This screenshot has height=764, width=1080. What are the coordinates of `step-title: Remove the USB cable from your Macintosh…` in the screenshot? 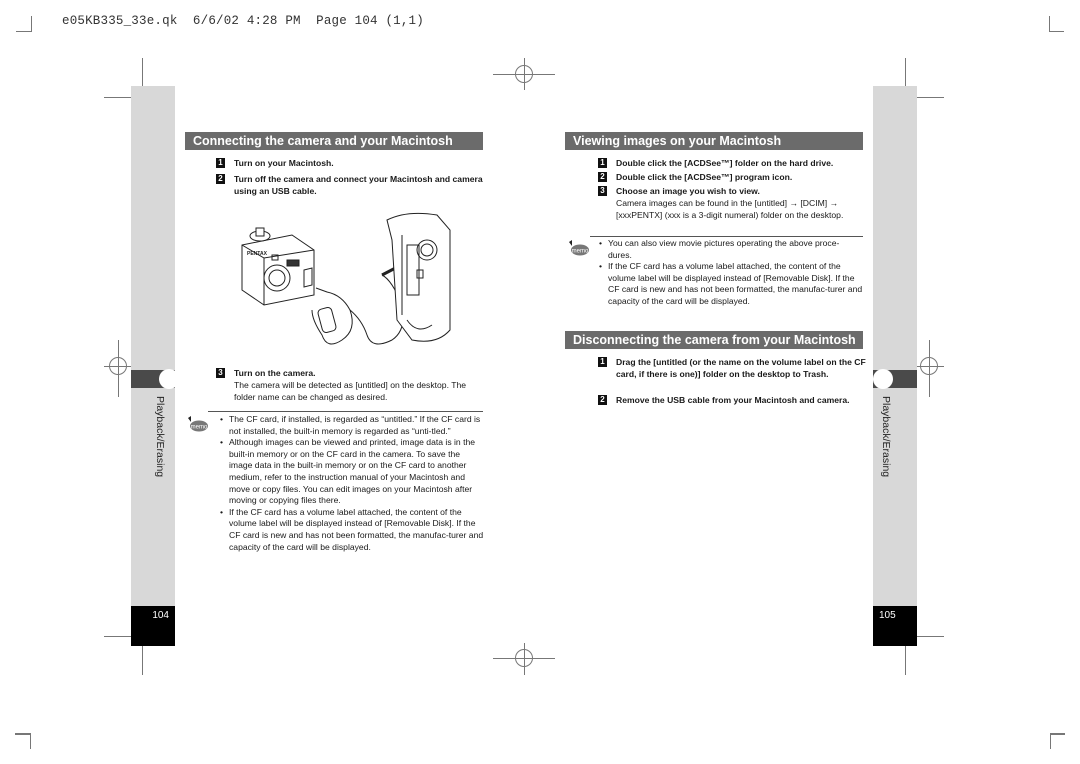 It's located at (733, 400).